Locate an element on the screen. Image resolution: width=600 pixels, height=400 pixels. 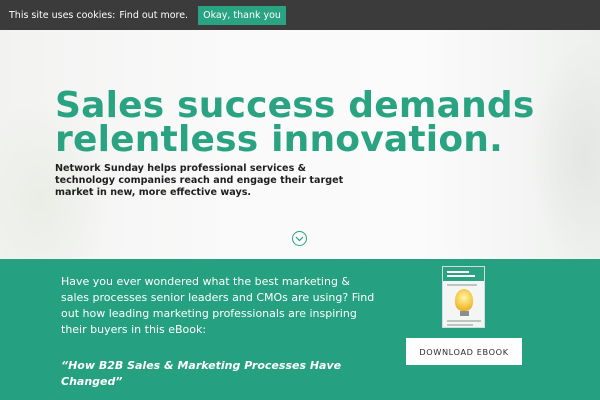
scroll-down-button is located at coordinates (299, 238).